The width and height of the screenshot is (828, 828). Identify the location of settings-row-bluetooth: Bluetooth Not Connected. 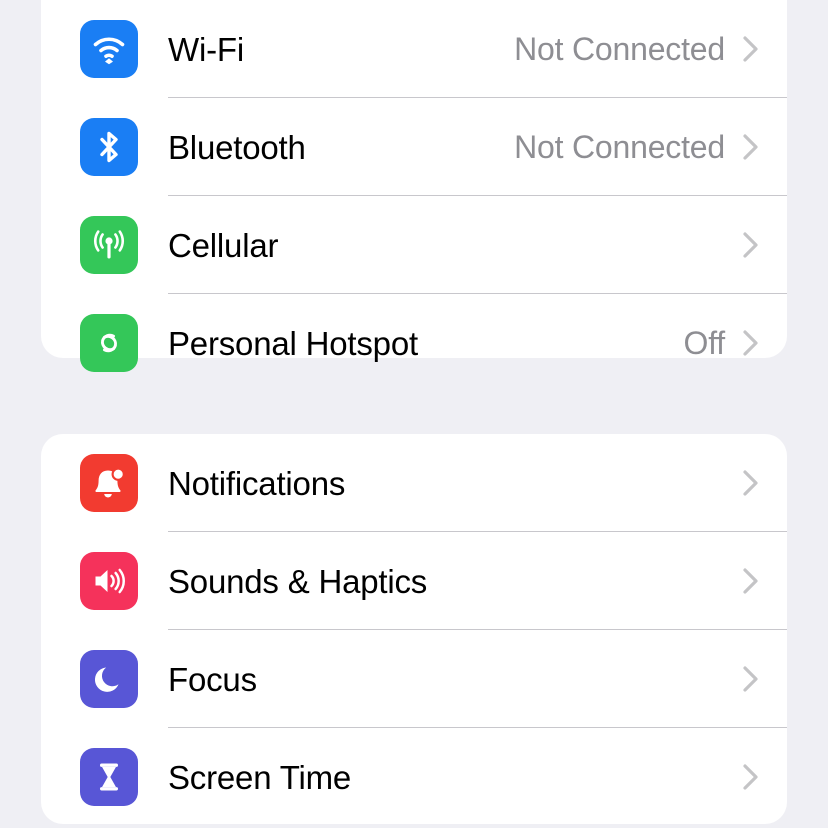
(414, 147).